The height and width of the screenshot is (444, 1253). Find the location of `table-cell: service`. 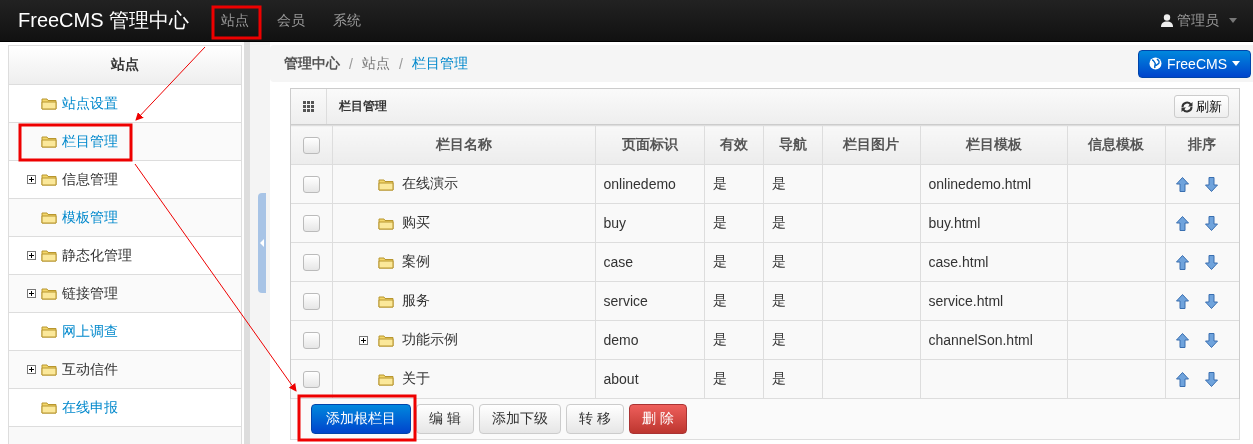

table-cell: service is located at coordinates (649, 301).